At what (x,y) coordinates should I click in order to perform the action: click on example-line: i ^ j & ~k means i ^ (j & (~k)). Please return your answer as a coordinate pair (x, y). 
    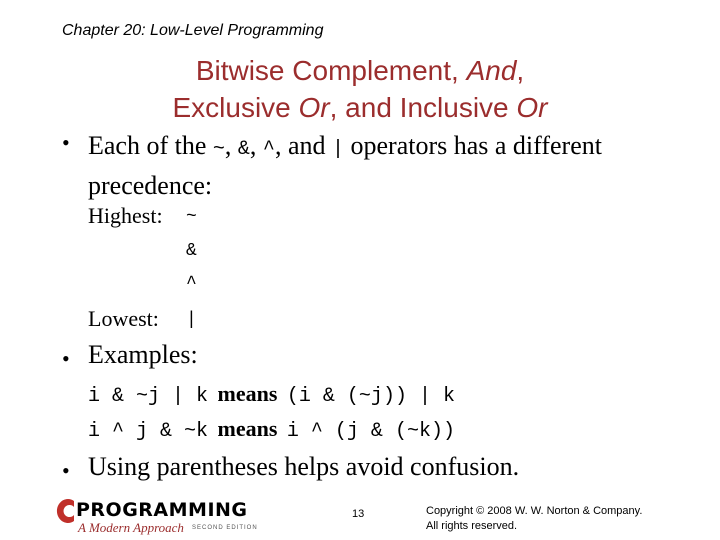
    Looking at the image, I should click on (271, 429).